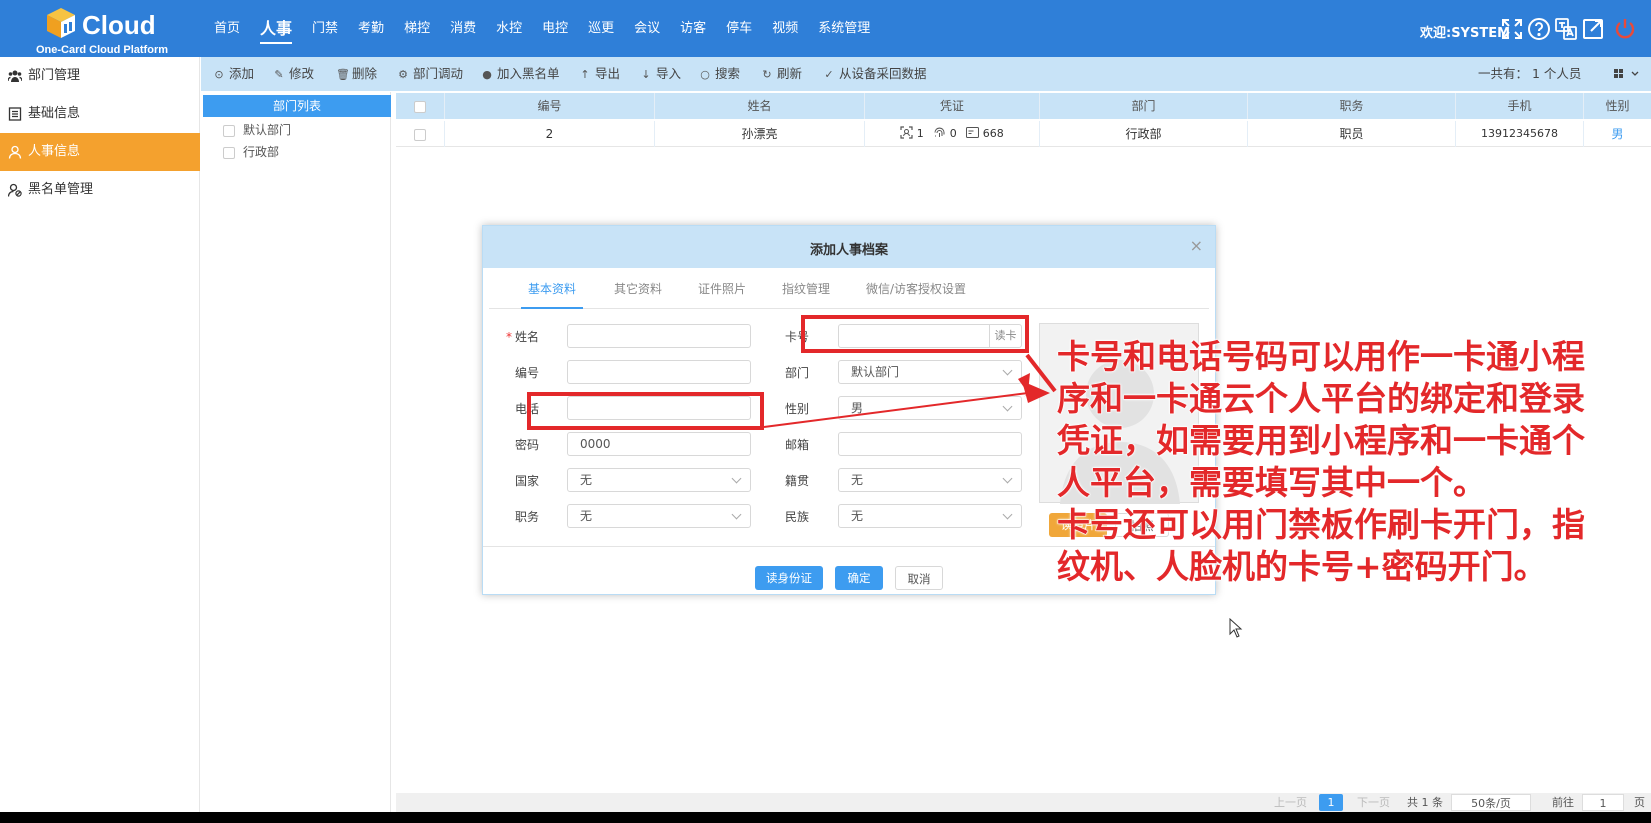 The image size is (1651, 823). I want to click on sidebar-item-basic-info: 基础信息, so click(100, 114).